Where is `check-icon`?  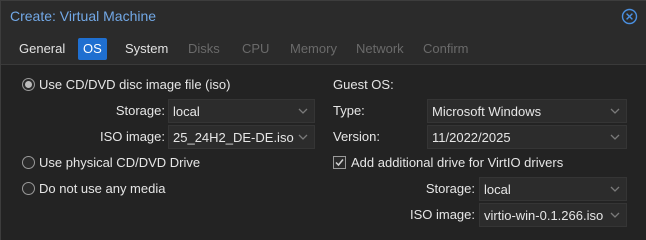 check-icon is located at coordinates (339, 163).